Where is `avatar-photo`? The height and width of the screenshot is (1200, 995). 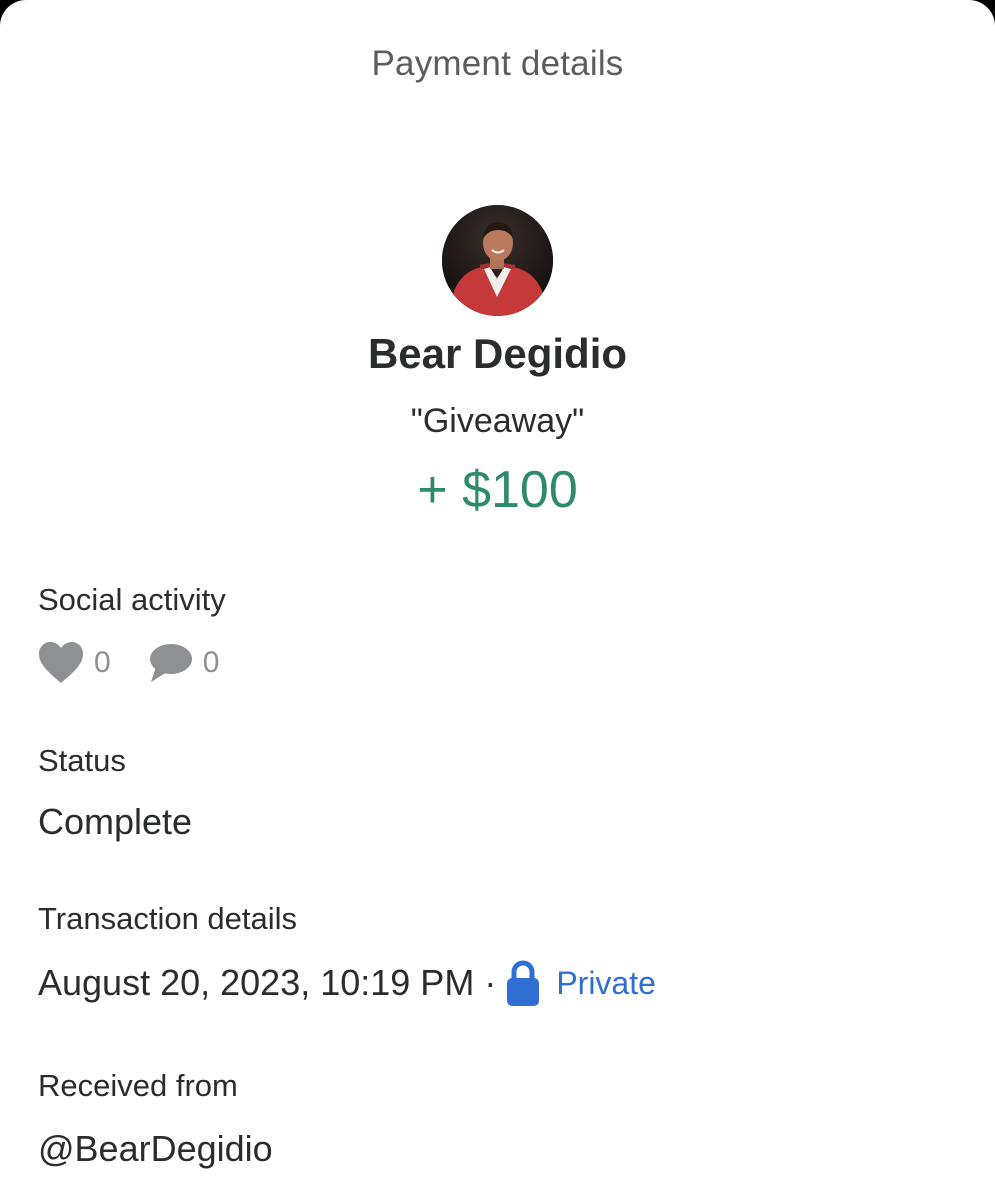
avatar-photo is located at coordinates (497, 260).